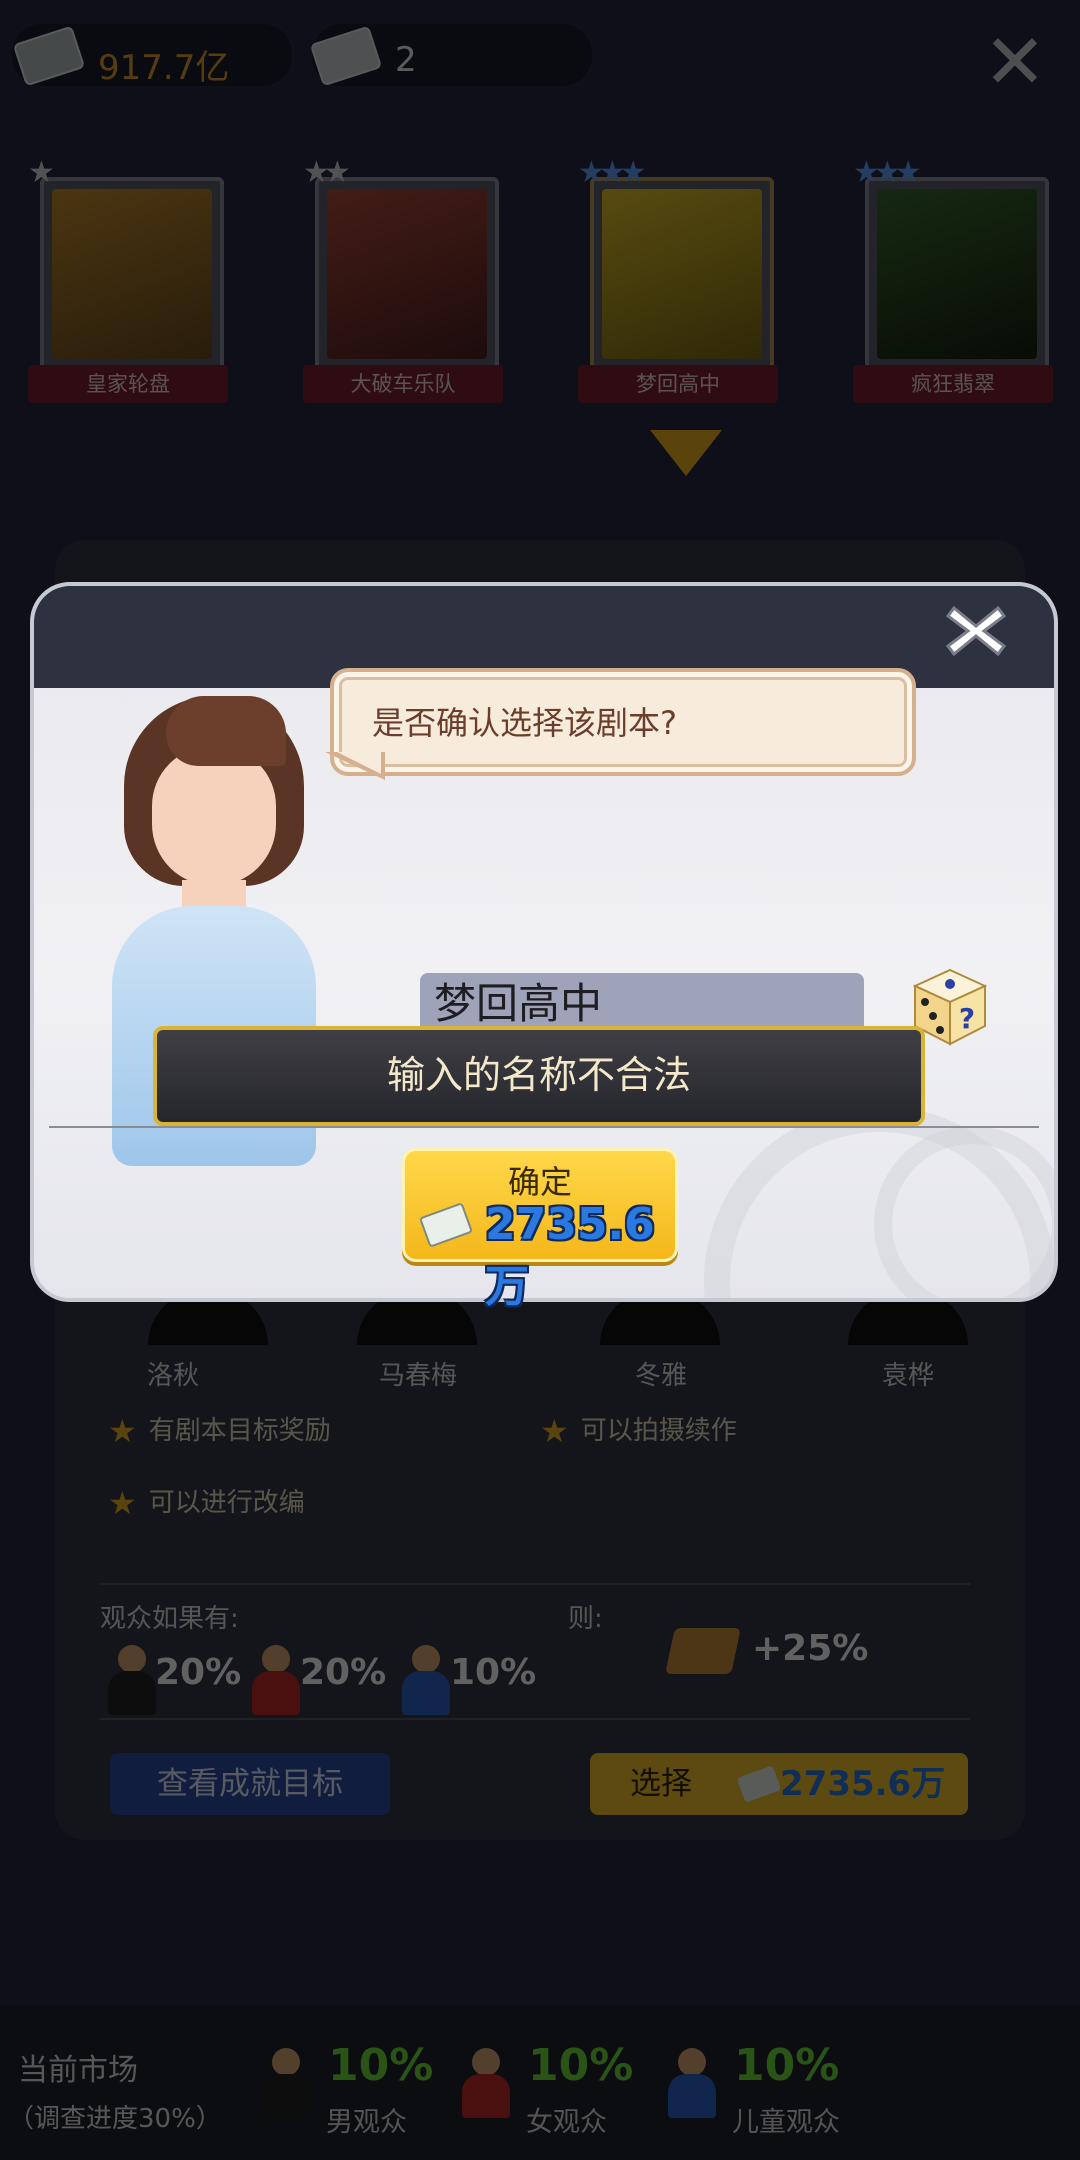 The image size is (1080, 2160). What do you see at coordinates (78, 2070) in the screenshot?
I see `market-title: 当前市场` at bounding box center [78, 2070].